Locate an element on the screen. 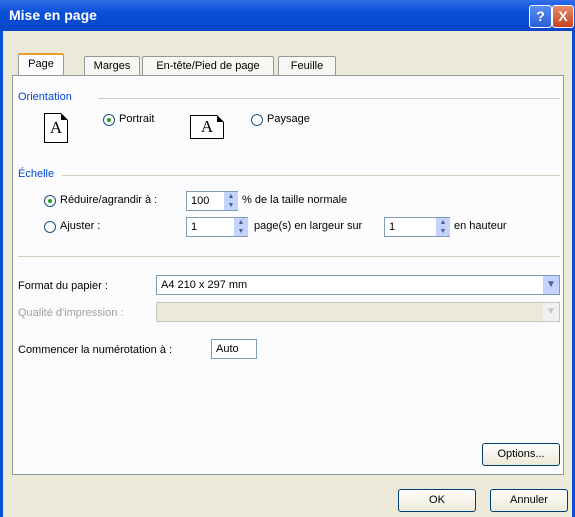 This screenshot has width=575, height=517. window-title: Mise en page is located at coordinates (53, 15).